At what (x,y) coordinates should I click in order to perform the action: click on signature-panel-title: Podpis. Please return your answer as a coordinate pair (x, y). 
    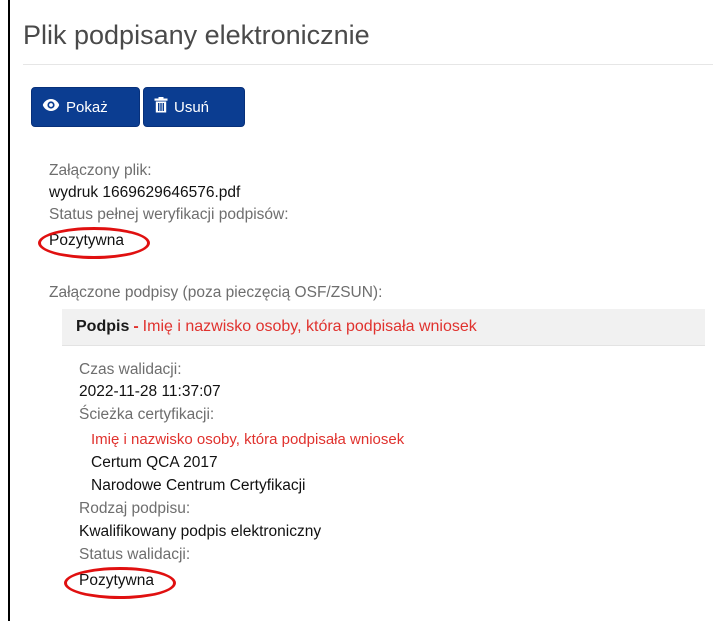
    Looking at the image, I should click on (103, 326).